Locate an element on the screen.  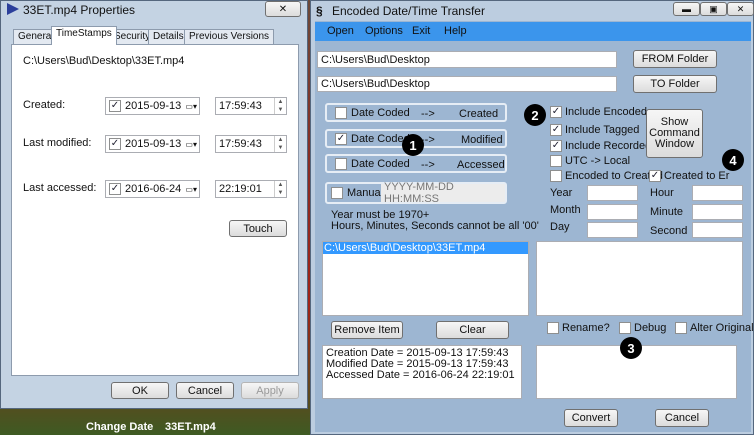
map-created-checkbox is located at coordinates (341, 113).